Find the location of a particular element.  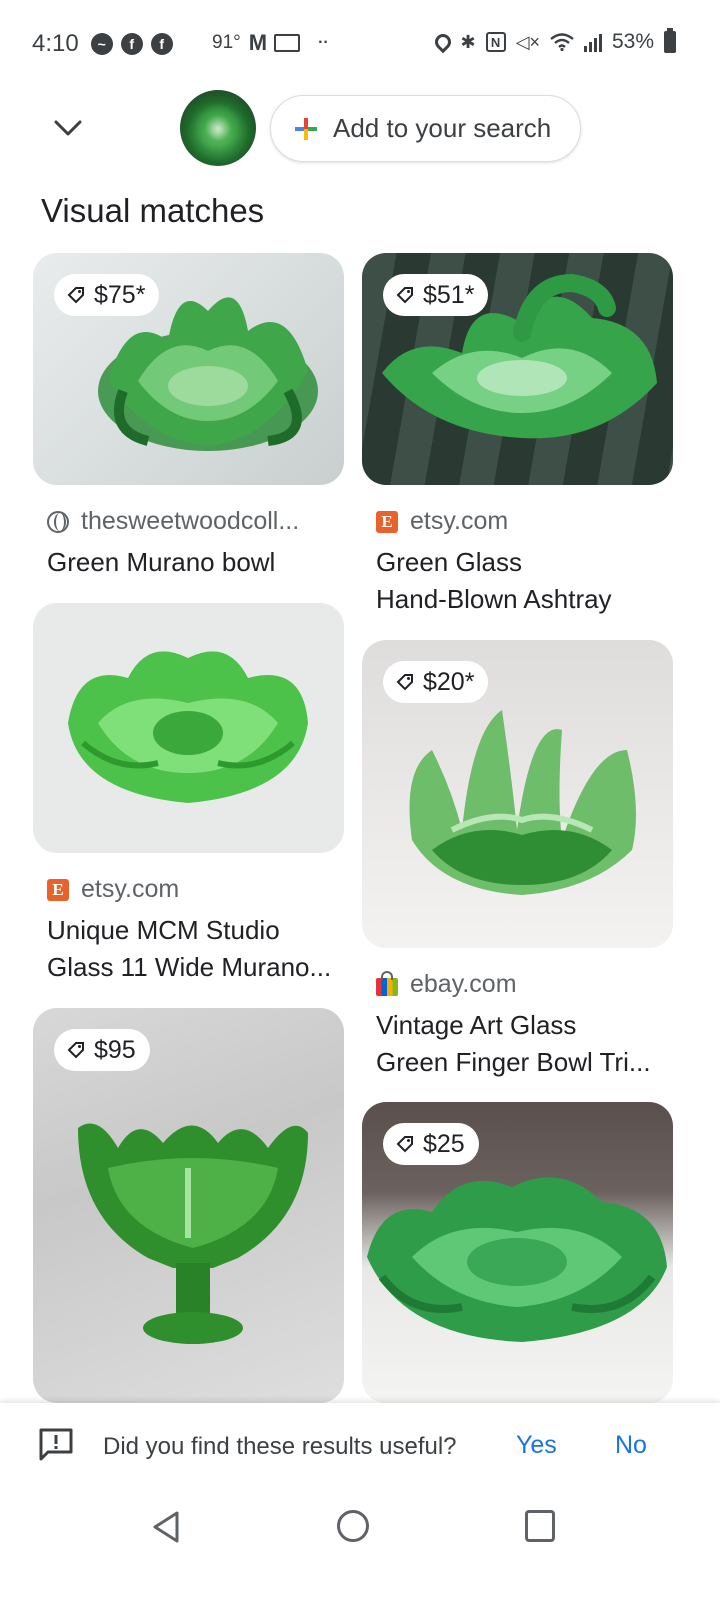

result-image: $25 is located at coordinates (517, 1252).